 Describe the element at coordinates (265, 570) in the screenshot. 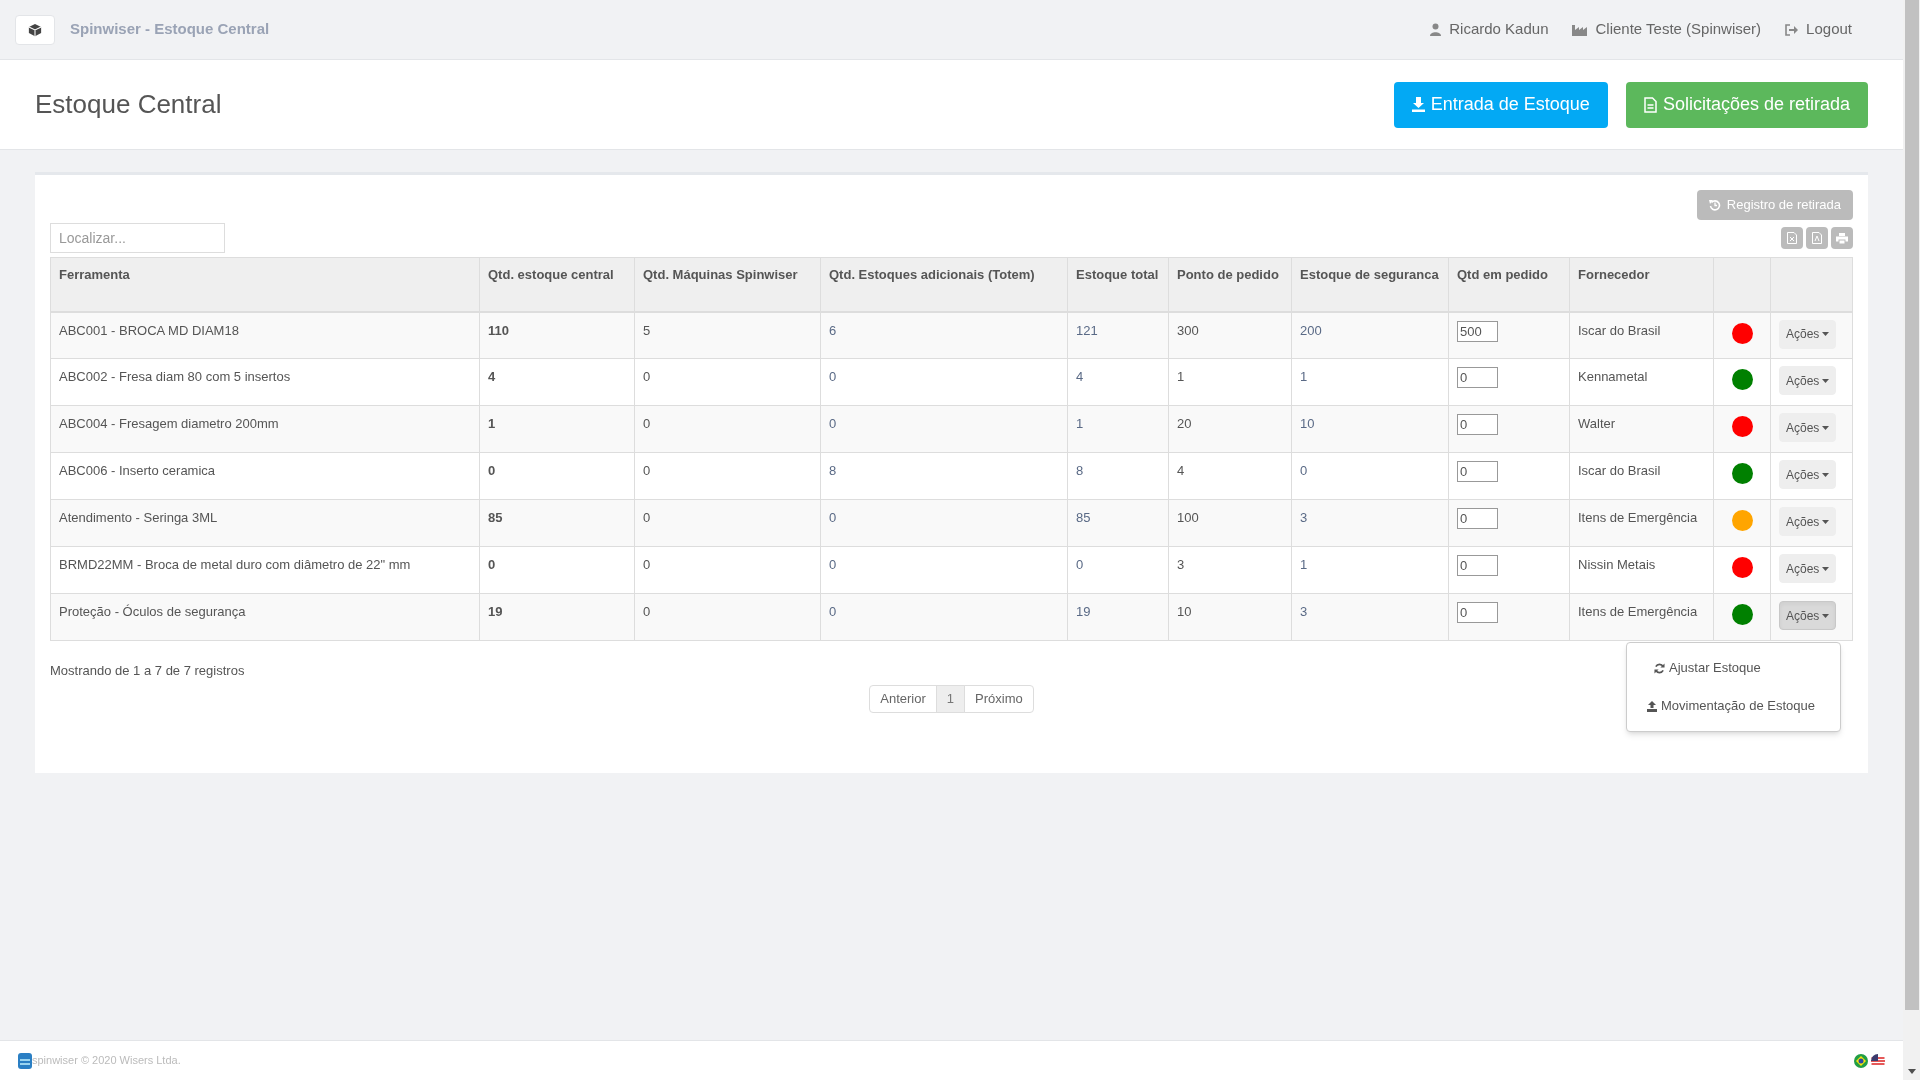

I see `table-cell: BRMD22MM - Broca de metal duro com diâmetro de 22" mm` at that location.